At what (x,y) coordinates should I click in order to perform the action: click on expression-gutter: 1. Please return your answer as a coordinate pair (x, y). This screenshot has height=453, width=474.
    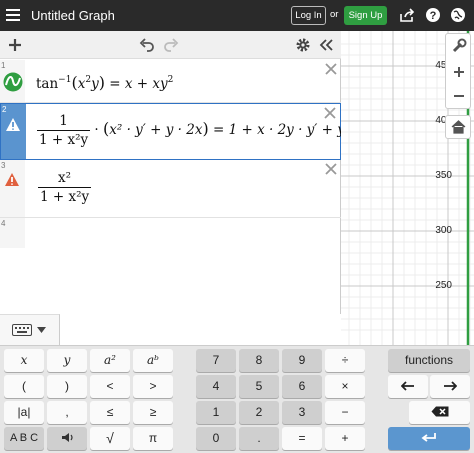
    Looking at the image, I should click on (12, 81).